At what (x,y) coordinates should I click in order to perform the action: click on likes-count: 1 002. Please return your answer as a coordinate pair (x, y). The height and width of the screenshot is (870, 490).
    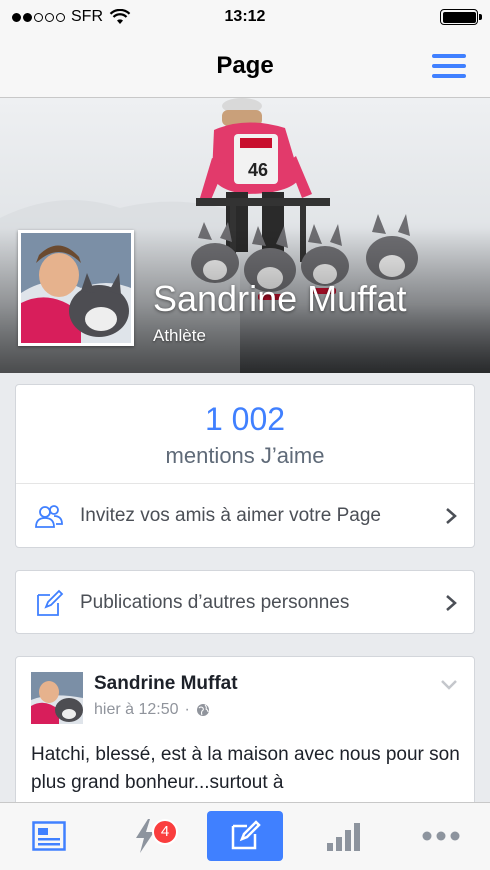
    Looking at the image, I should click on (245, 419).